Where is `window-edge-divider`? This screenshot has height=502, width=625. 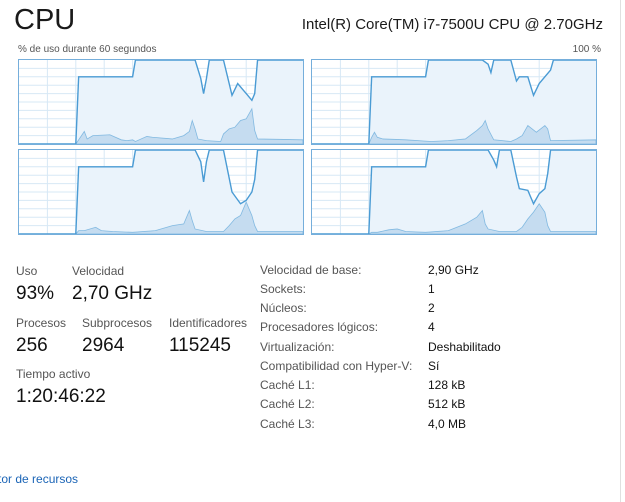 window-edge-divider is located at coordinates (620, 251).